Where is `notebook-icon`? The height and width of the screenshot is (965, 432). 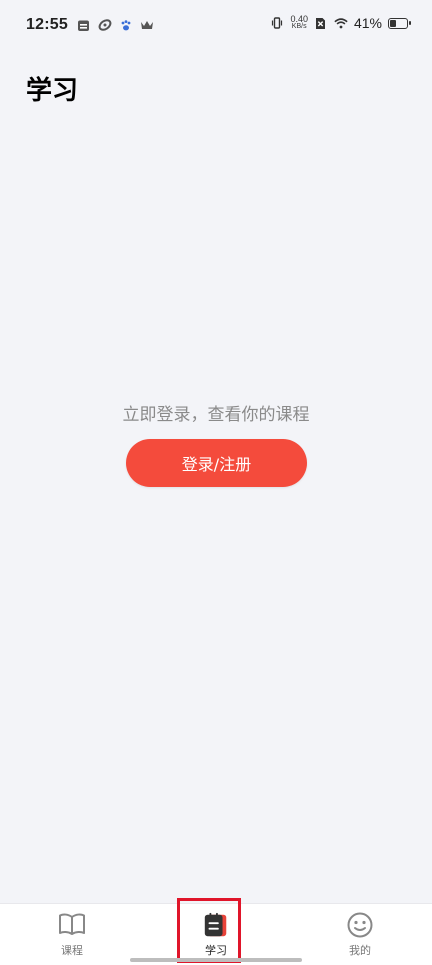 notebook-icon is located at coordinates (216, 925).